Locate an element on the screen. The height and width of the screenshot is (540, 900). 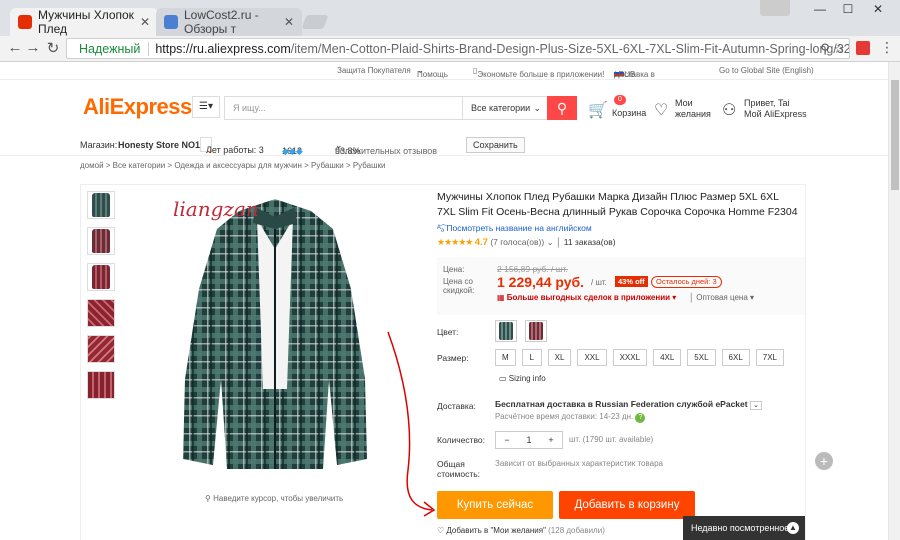
search-category-select: Все категории ⌄ is located at coordinates (505, 108).